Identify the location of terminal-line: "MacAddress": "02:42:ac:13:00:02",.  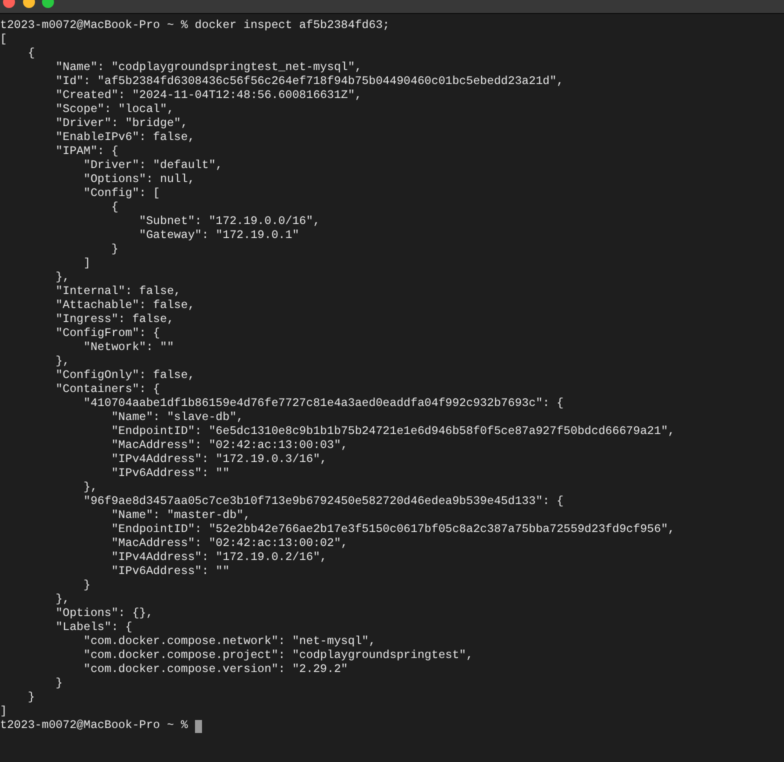
(229, 544).